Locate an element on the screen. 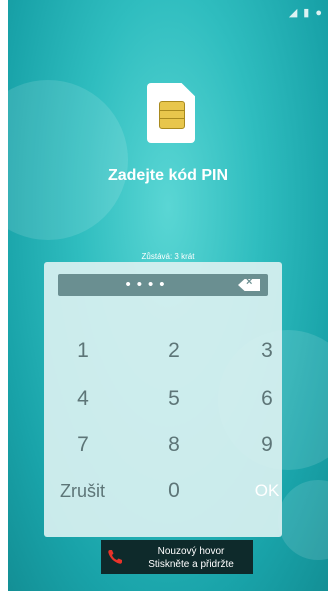  backspace-icon: × is located at coordinates (249, 285).